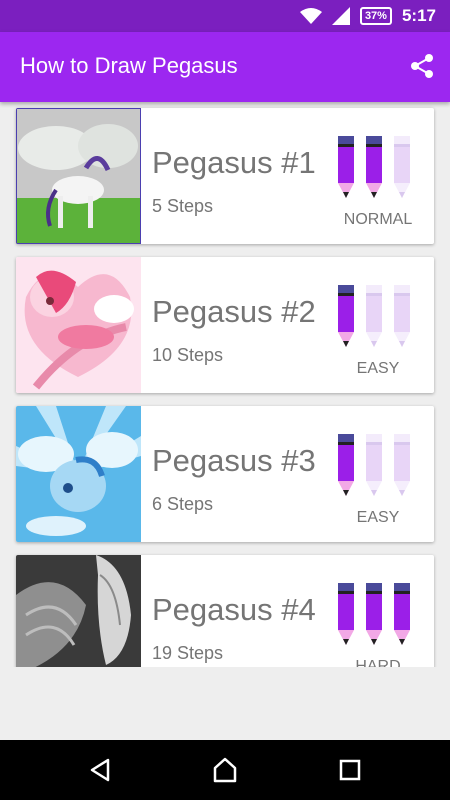  I want to click on signal-icon, so click(340, 16).